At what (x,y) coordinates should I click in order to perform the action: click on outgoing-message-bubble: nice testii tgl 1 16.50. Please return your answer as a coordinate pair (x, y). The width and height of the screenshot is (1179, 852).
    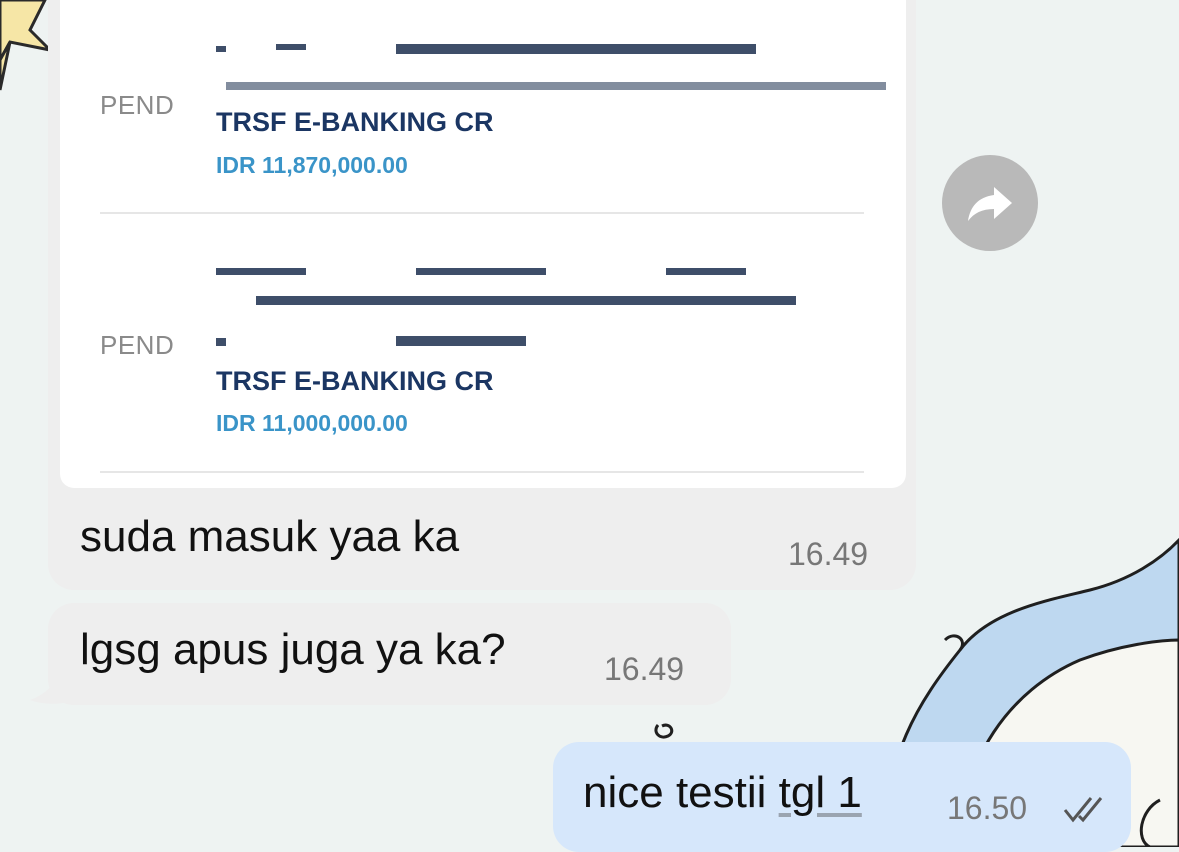
    Looking at the image, I should click on (842, 797).